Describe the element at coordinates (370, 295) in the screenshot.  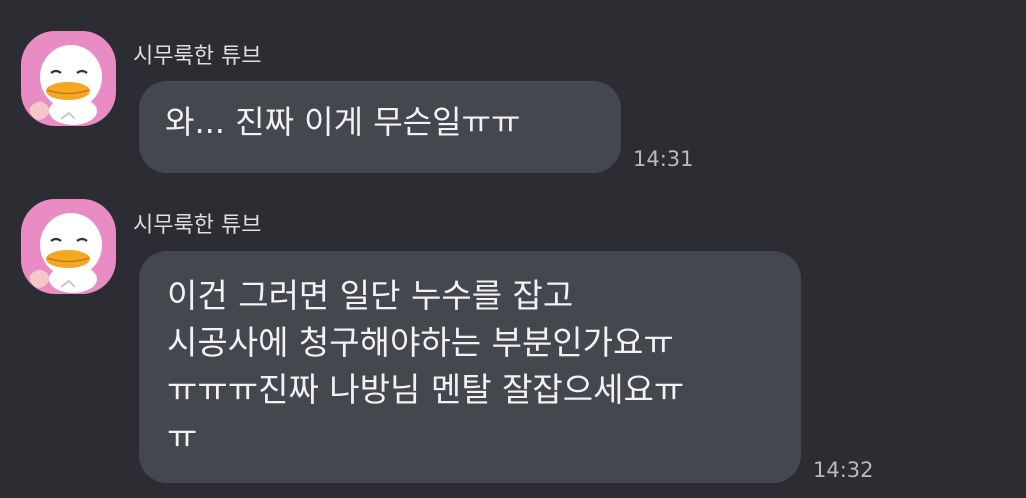
I see `message-text-line: 이건 그러면 일단 누수를 잡고` at that location.